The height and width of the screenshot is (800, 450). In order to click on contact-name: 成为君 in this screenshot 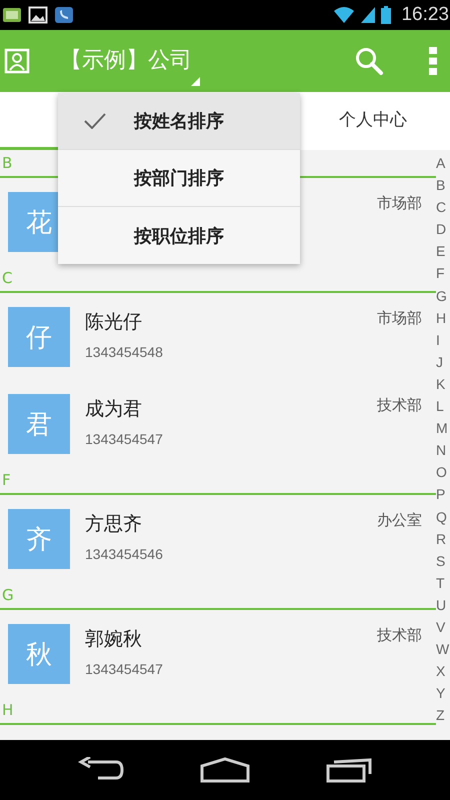, I will do `click(114, 409)`.